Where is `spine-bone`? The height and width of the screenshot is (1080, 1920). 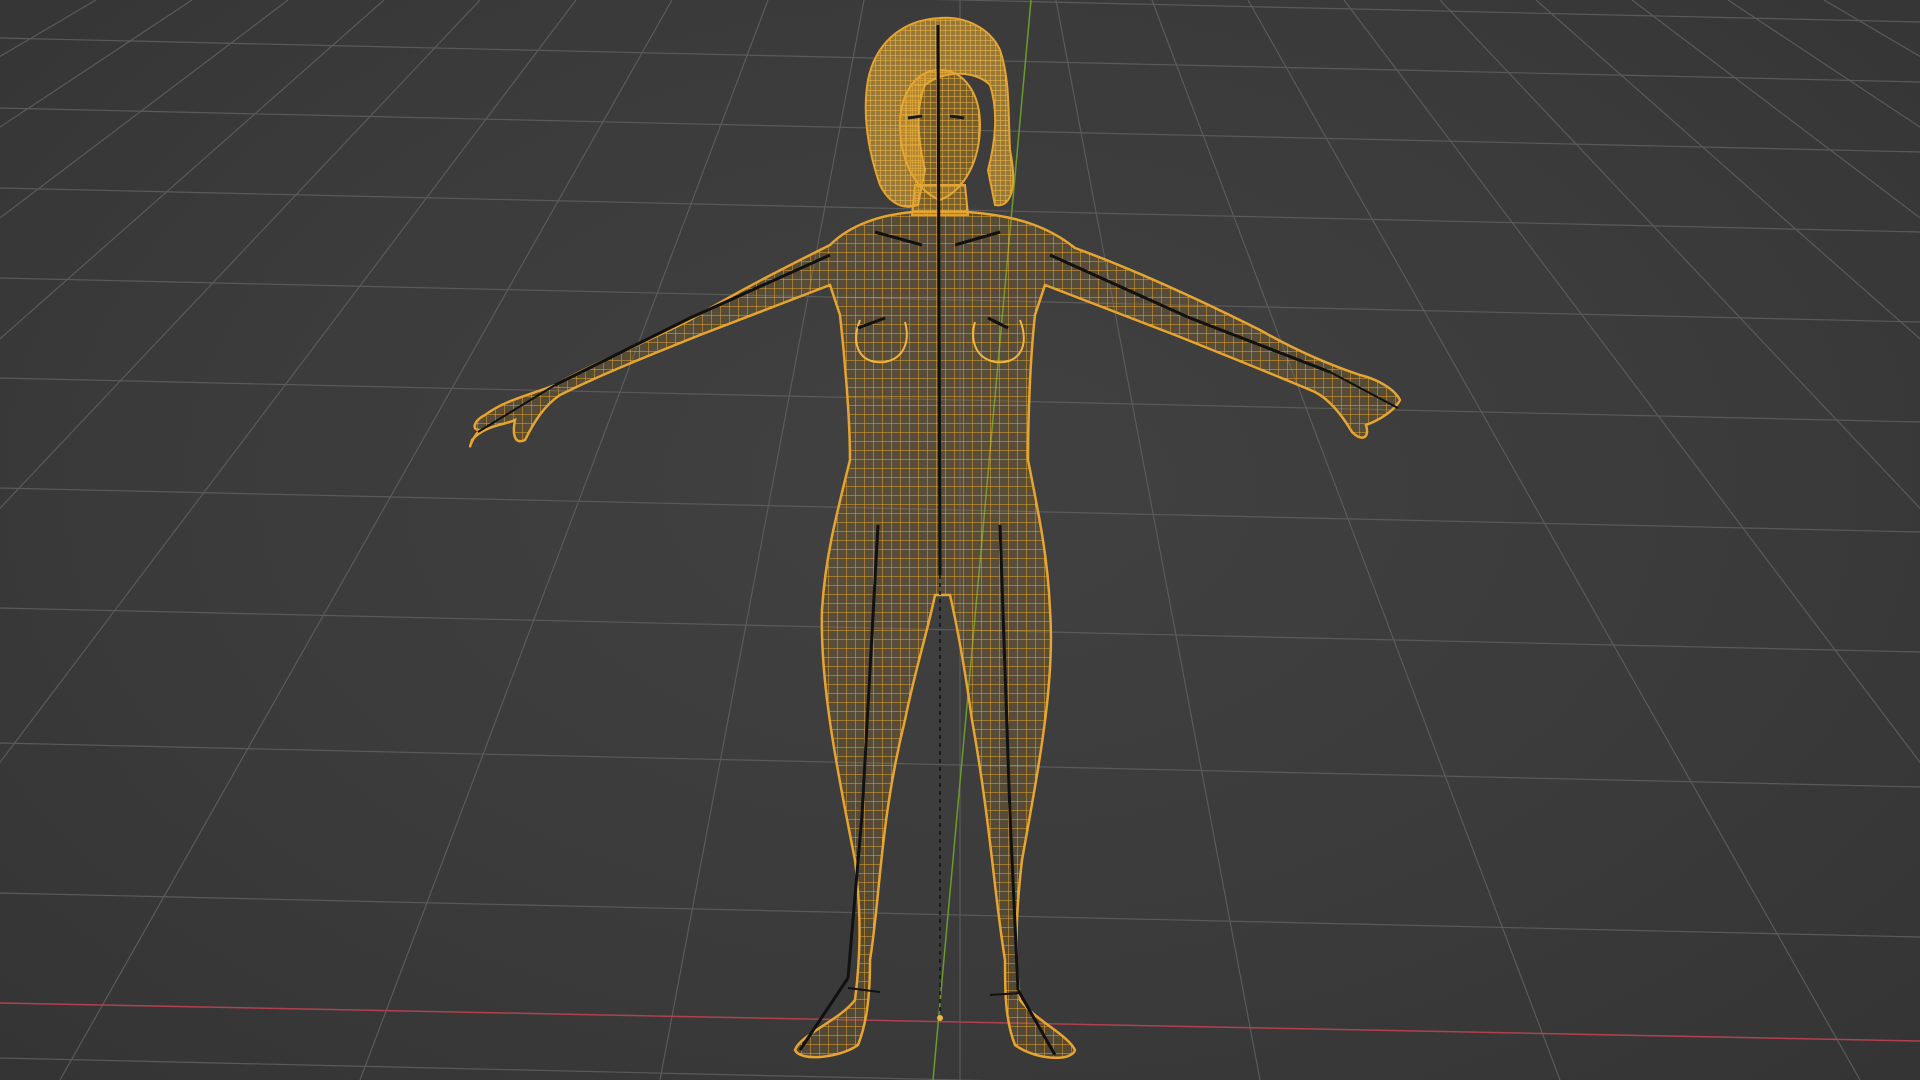
spine-bone is located at coordinates (939, 300).